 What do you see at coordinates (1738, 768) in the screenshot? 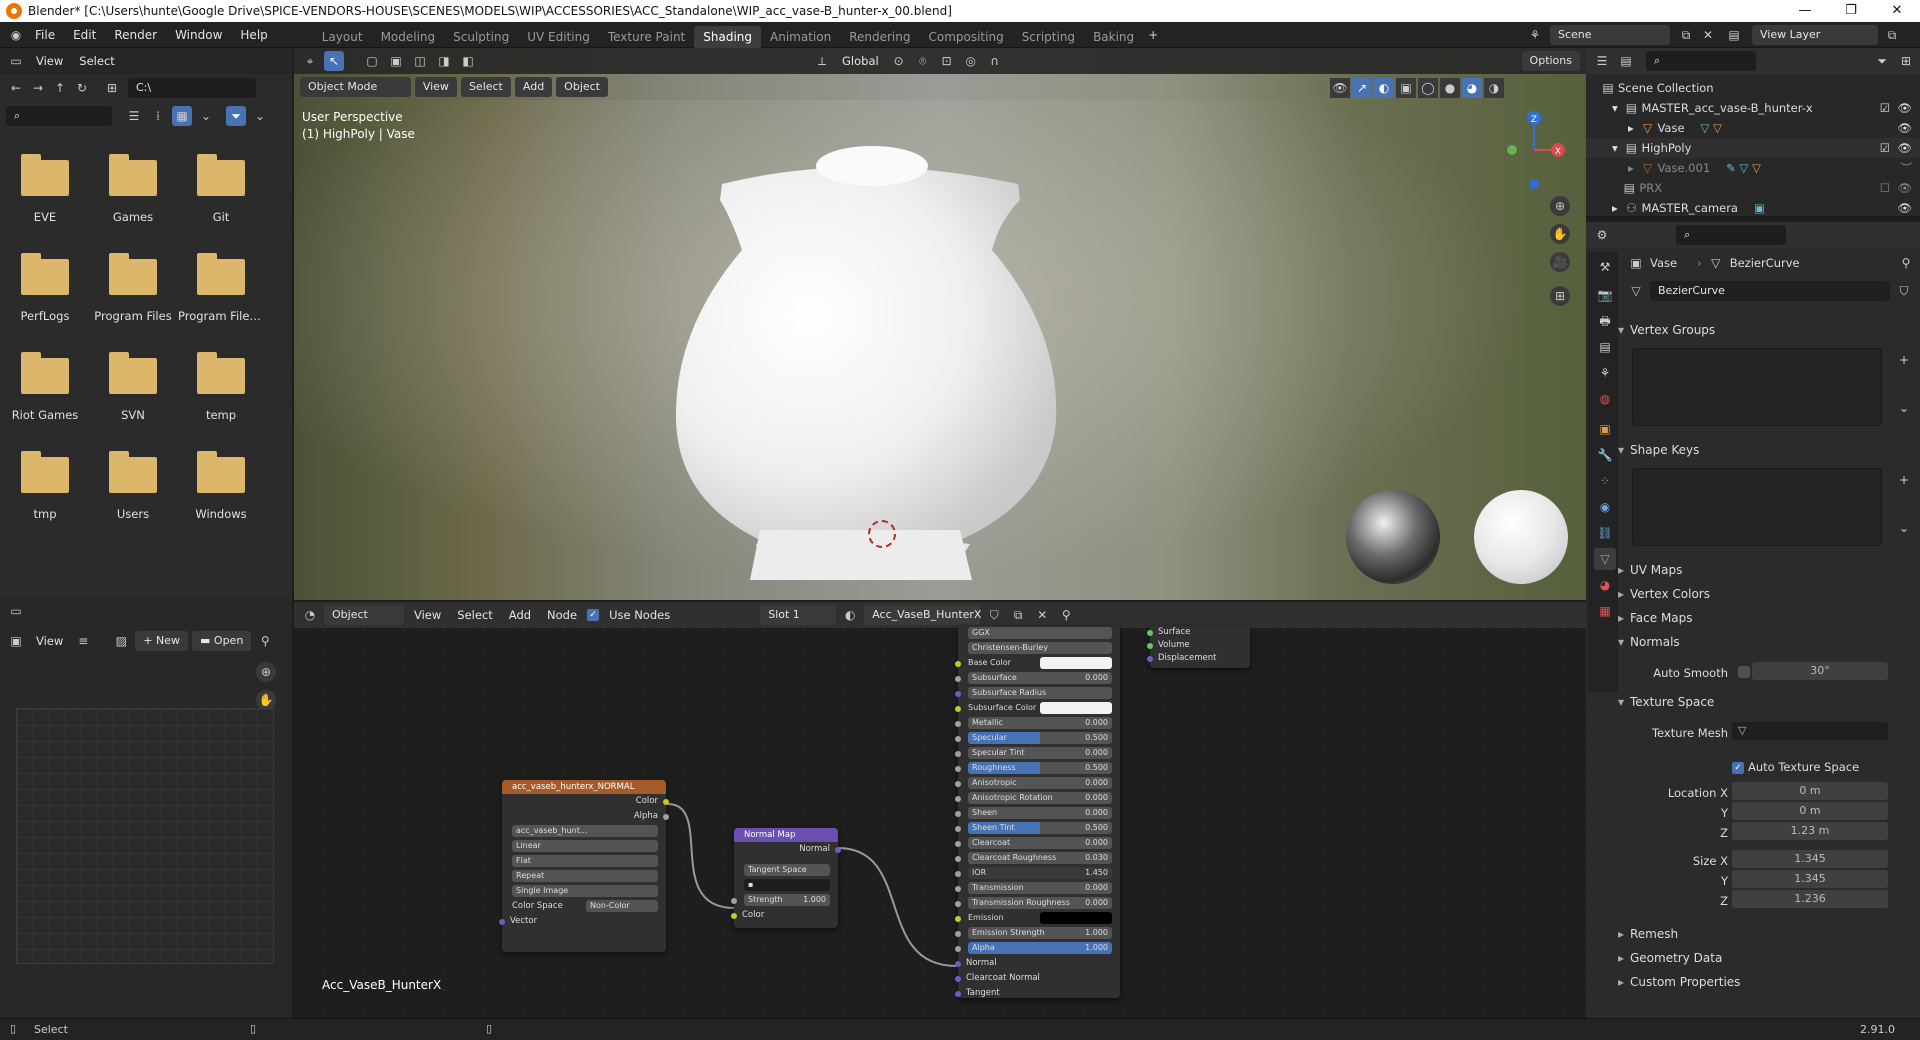
I see `auto-texture-space-checkbox: ✓` at bounding box center [1738, 768].